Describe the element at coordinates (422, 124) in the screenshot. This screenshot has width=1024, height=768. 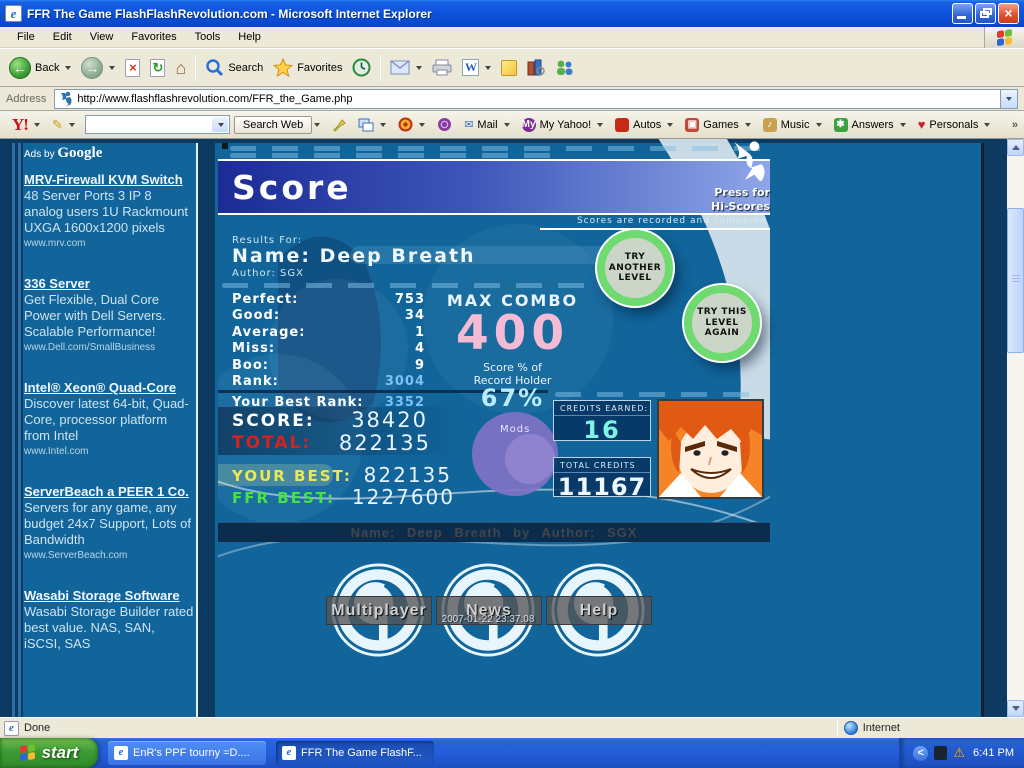
I see `target-dropdown-icon` at that location.